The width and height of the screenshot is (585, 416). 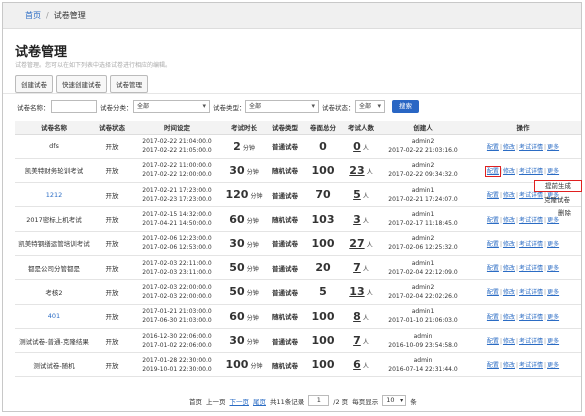 I want to click on count-value: 3, so click(x=357, y=219).